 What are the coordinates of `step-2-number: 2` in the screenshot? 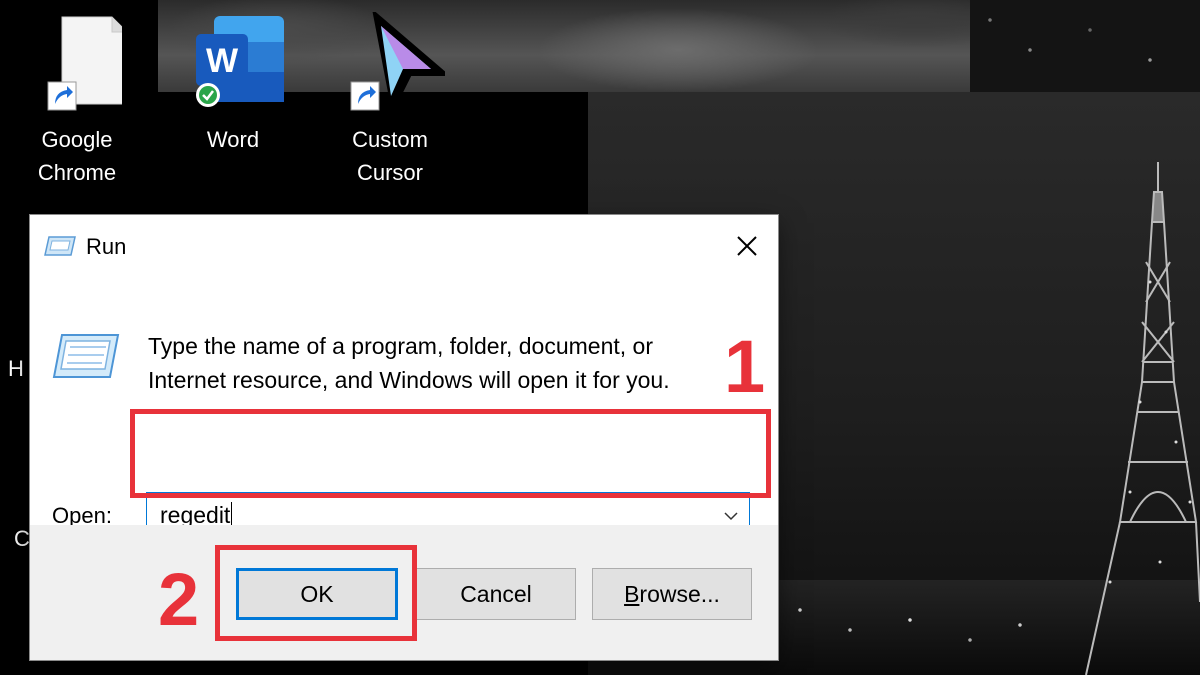 It's located at (179, 599).